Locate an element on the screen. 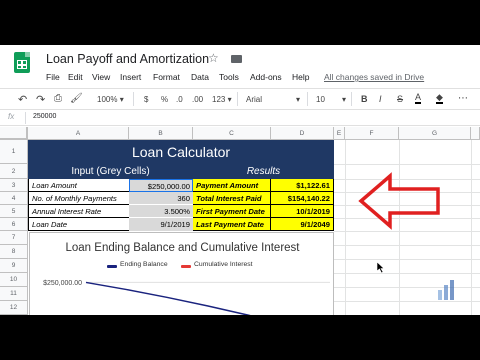 This screenshot has height=360, width=480. font-select: Arial ▾ is located at coordinates (276, 99).